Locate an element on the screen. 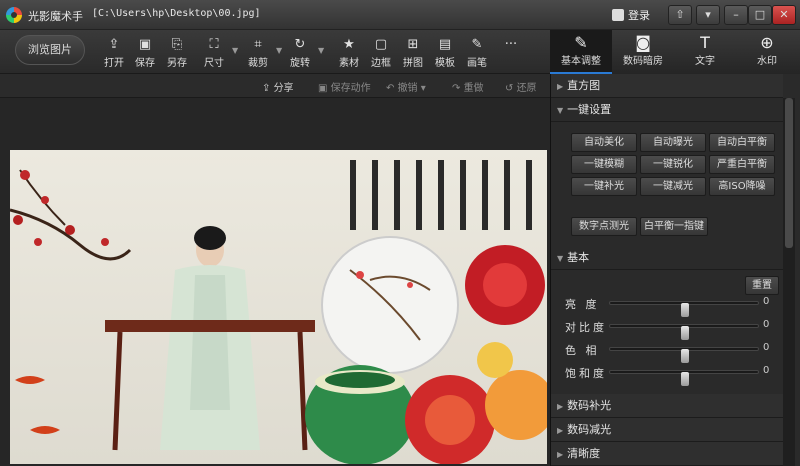  share-button: ⇪ 分享 is located at coordinates (278, 86).